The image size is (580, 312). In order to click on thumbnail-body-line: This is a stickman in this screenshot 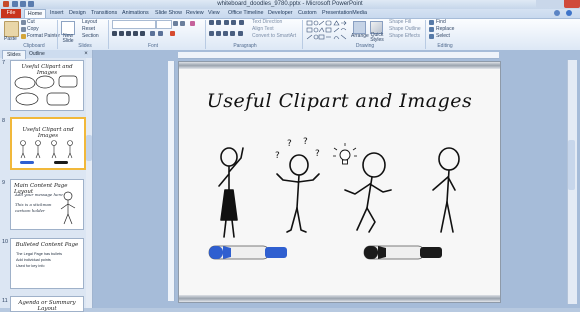, I will do `click(33, 204)`.